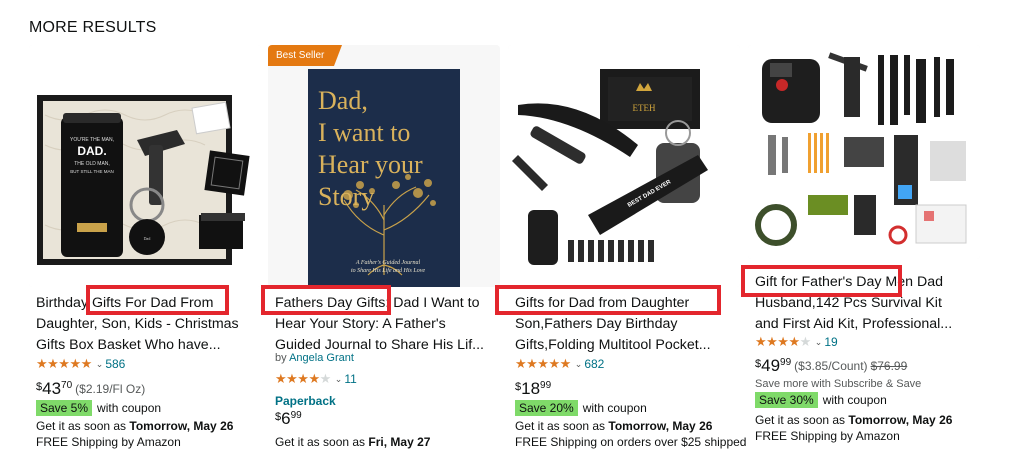  I want to click on price-1: $ 43 70 ($2.19/Fl Oz), so click(90, 388).